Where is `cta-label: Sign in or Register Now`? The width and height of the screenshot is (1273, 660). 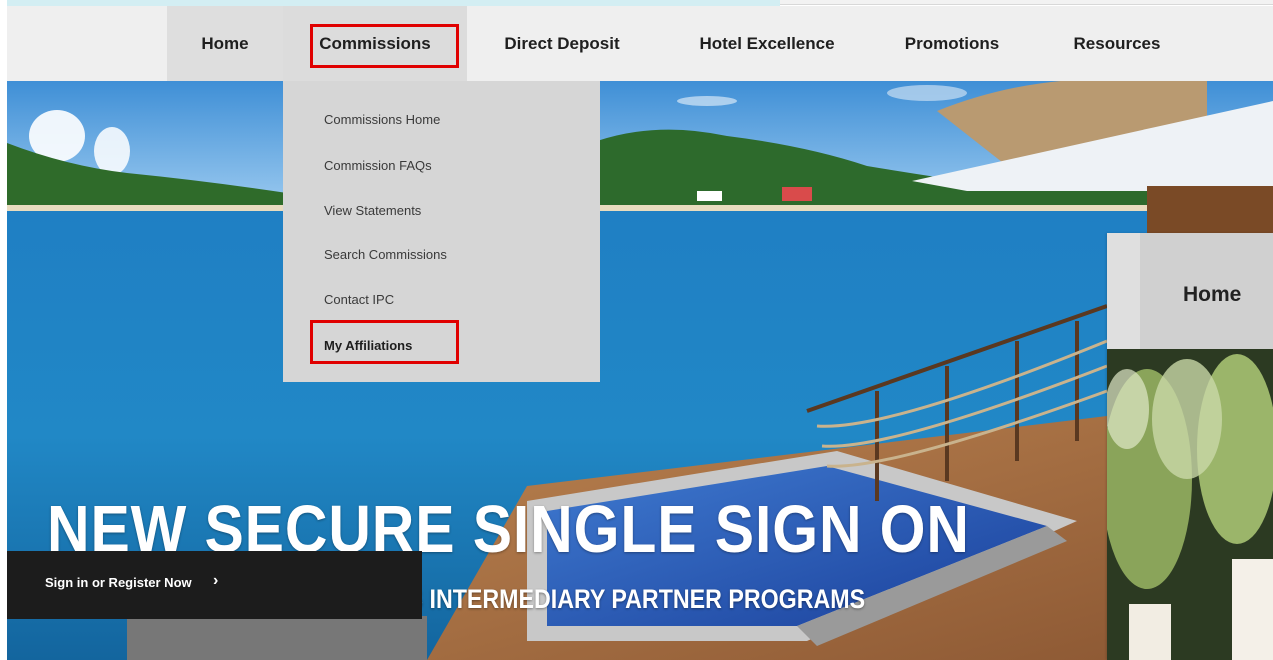 cta-label: Sign in or Register Now is located at coordinates (118, 582).